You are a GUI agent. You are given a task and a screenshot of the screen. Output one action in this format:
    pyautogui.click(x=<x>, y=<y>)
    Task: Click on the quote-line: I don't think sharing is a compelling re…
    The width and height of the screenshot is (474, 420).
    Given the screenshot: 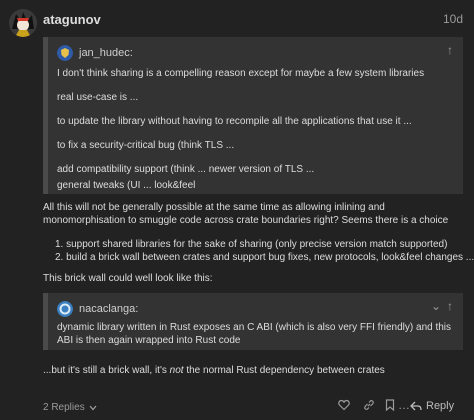 What is the action you would take?
    pyautogui.click(x=241, y=73)
    